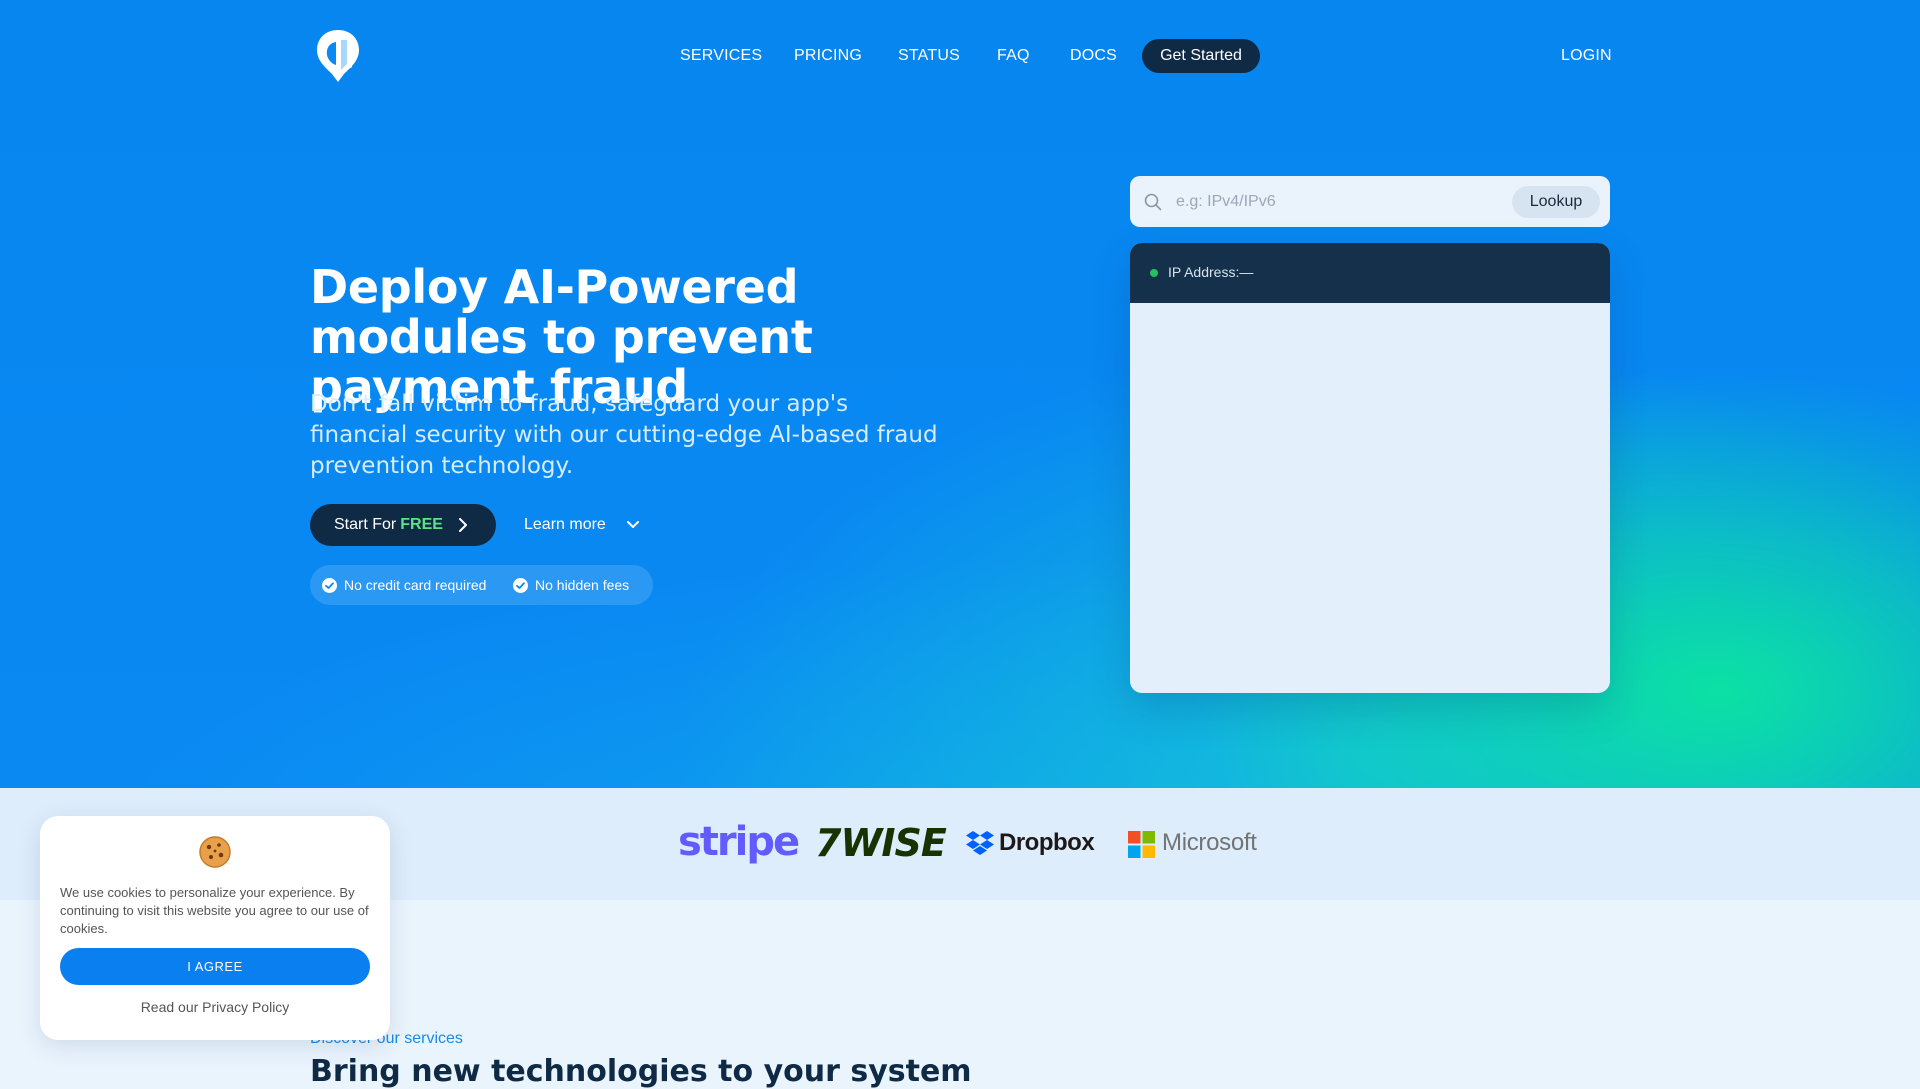  Describe the element at coordinates (565, 524) in the screenshot. I see `learn-more-label: Learn more` at that location.